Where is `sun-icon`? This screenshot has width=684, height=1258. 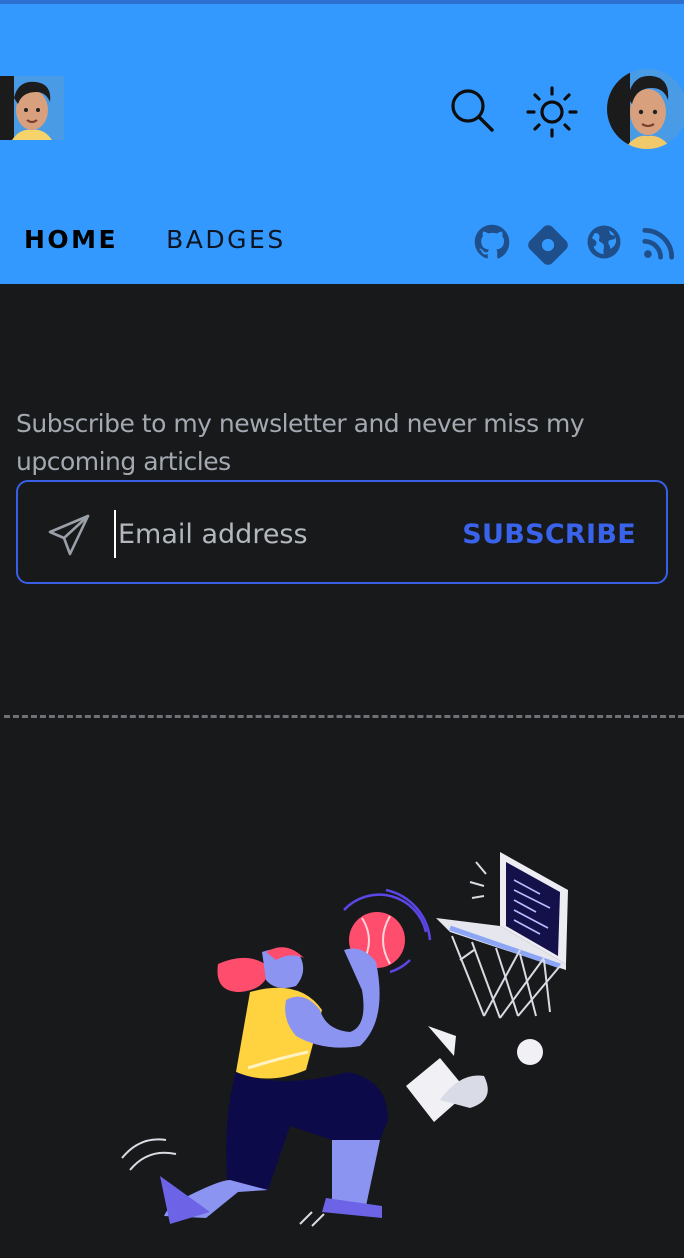 sun-icon is located at coordinates (552, 112).